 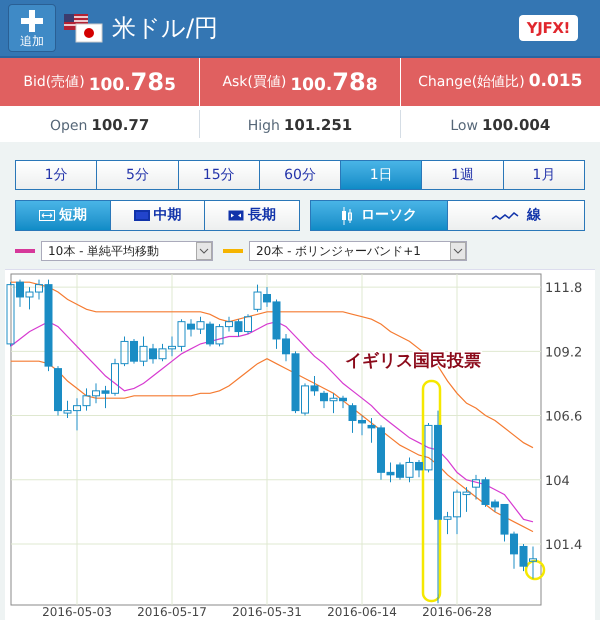 I want to click on currency-pair-title: 米ドル/円, so click(x=166, y=28).